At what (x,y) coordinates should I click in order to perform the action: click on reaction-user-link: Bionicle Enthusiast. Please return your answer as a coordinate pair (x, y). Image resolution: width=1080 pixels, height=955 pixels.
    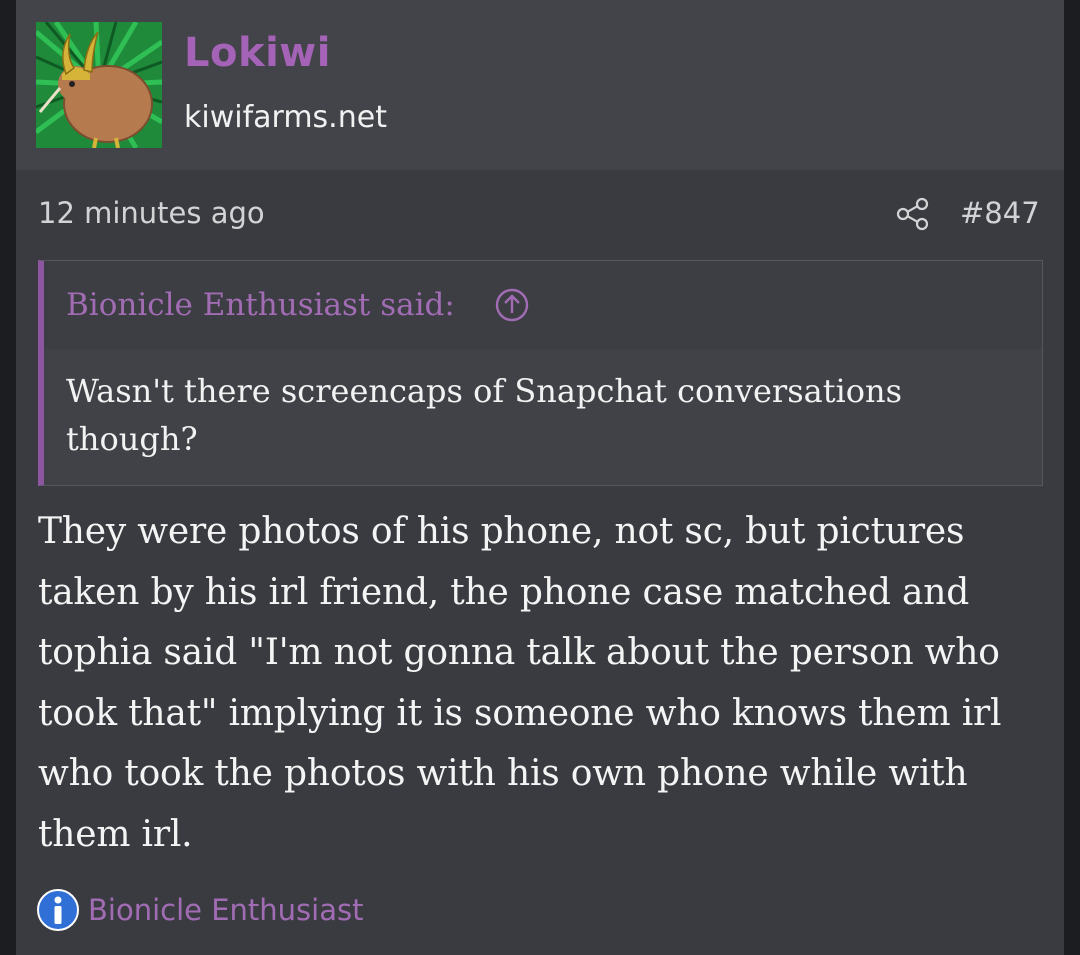
    Looking at the image, I should click on (225, 910).